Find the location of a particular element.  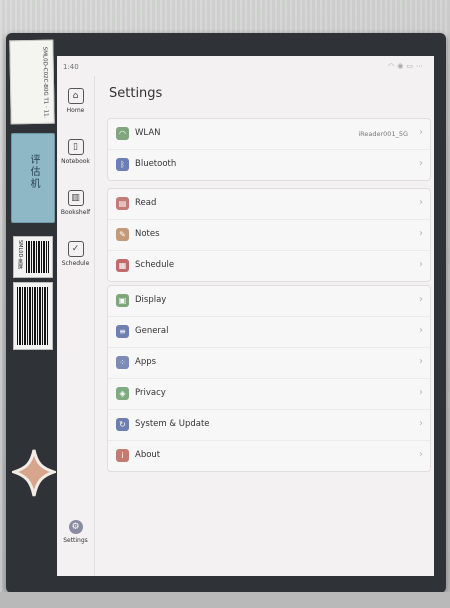

sidebar-item-label: Home is located at coordinates (75, 110).